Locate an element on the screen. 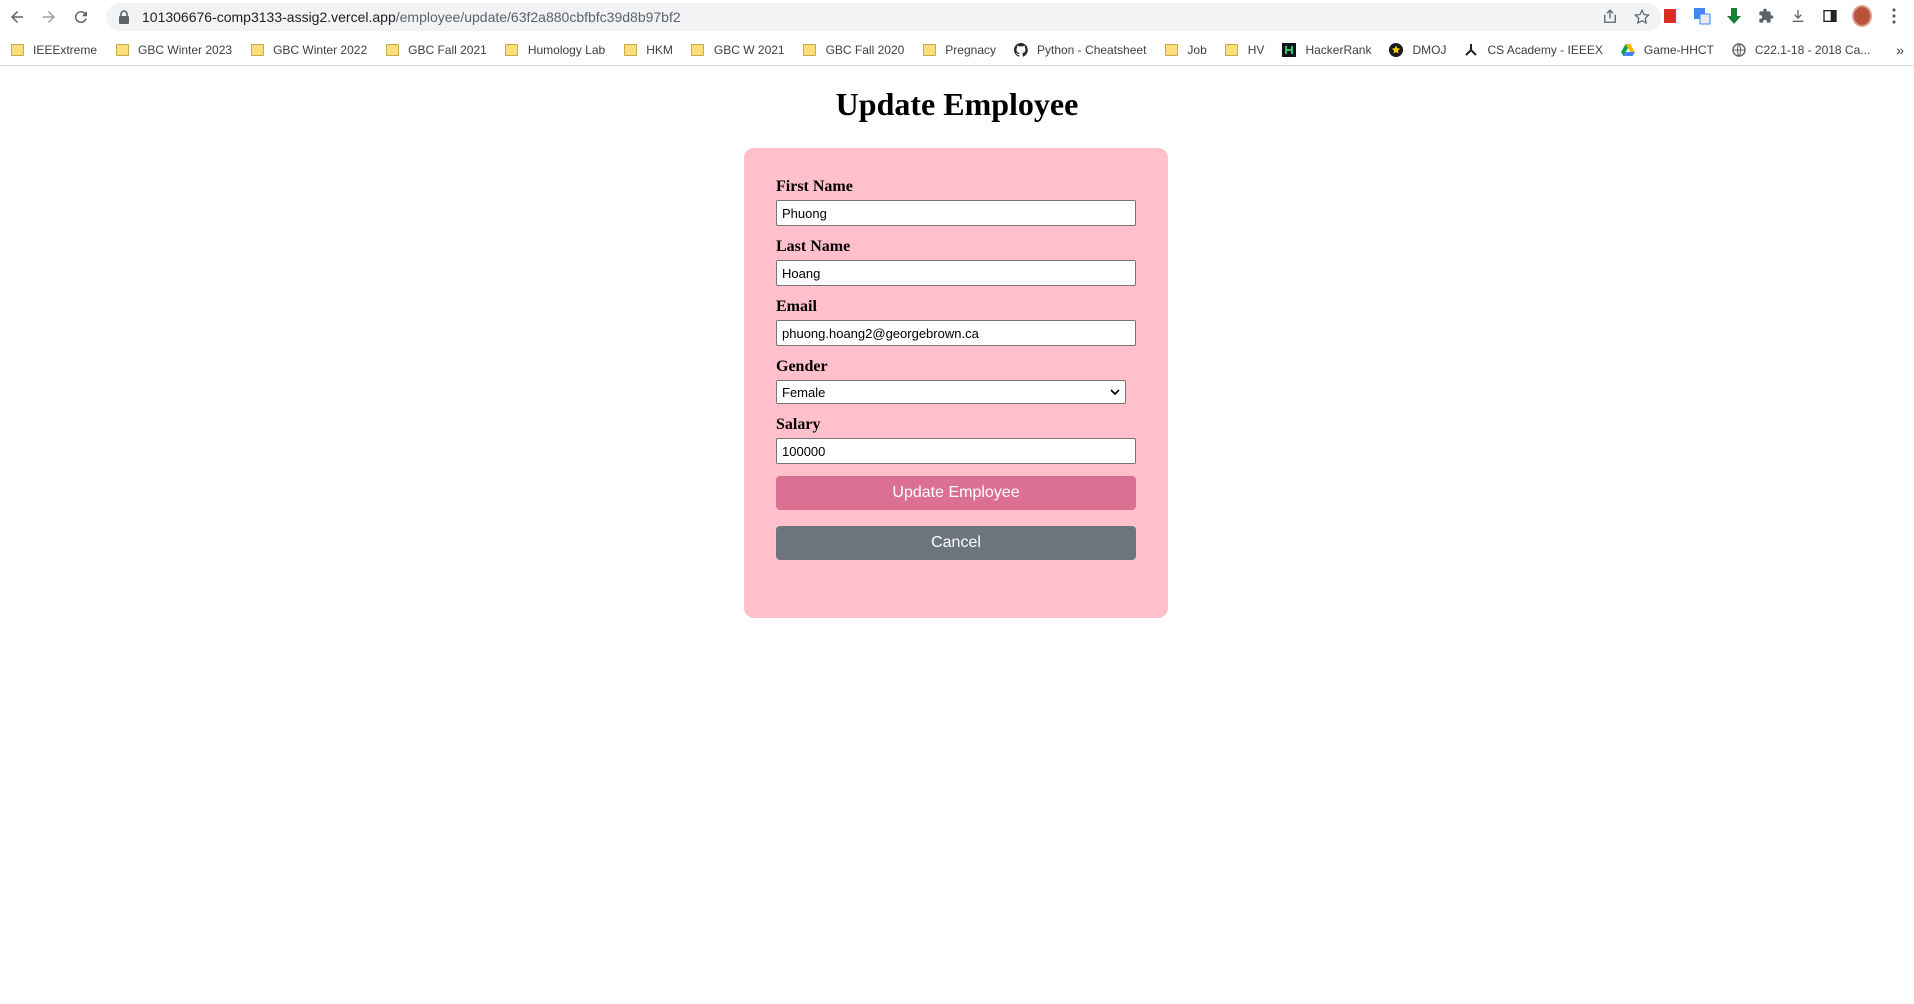 The height and width of the screenshot is (1004, 1914). bookmark-item: GBC Fall 2020 is located at coordinates (853, 50).